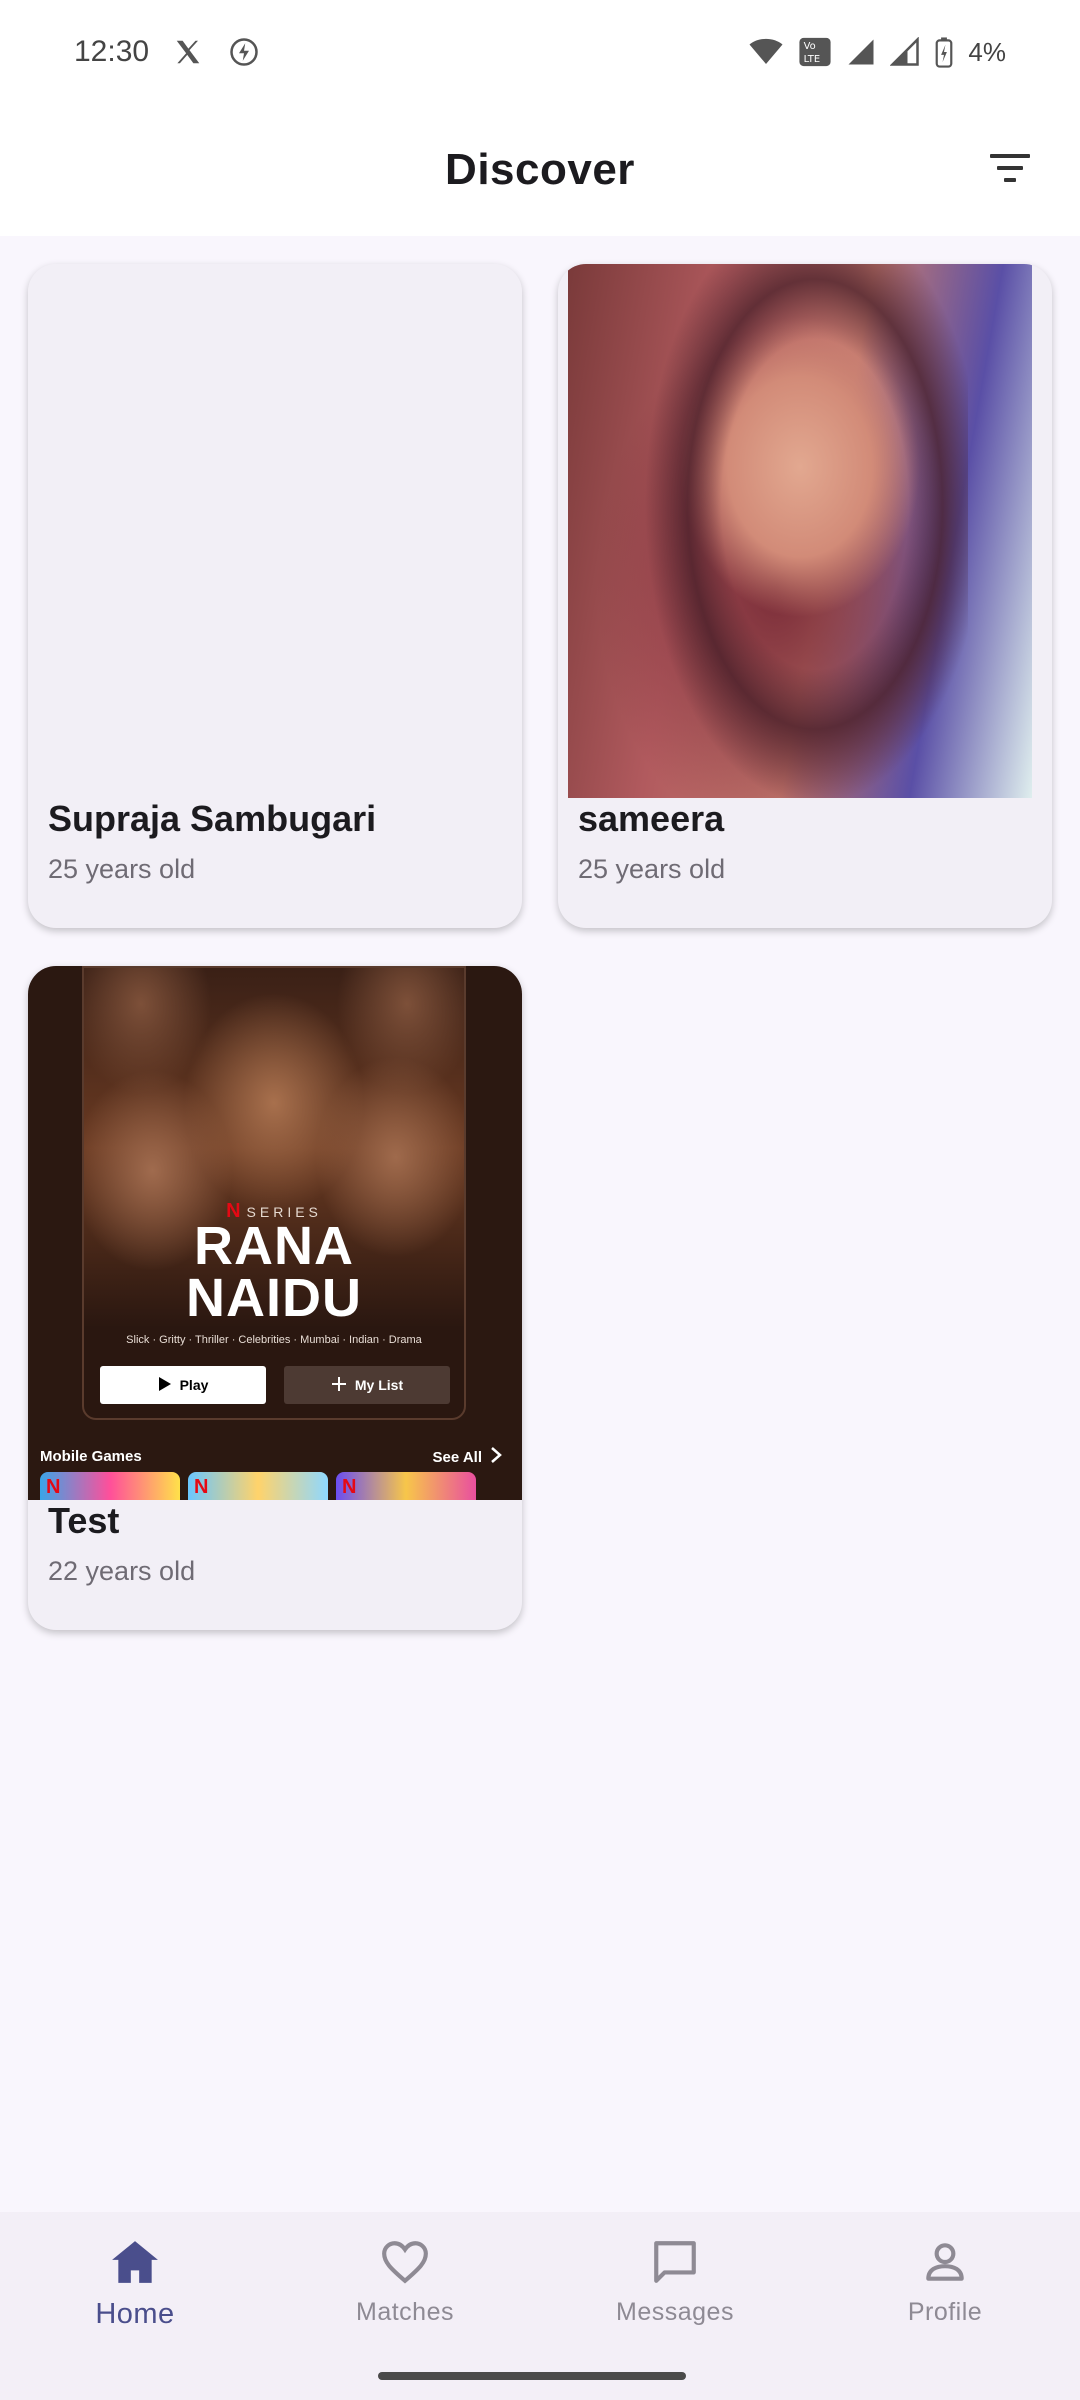  Describe the element at coordinates (135, 2314) in the screenshot. I see `nav-label-home: Home` at that location.